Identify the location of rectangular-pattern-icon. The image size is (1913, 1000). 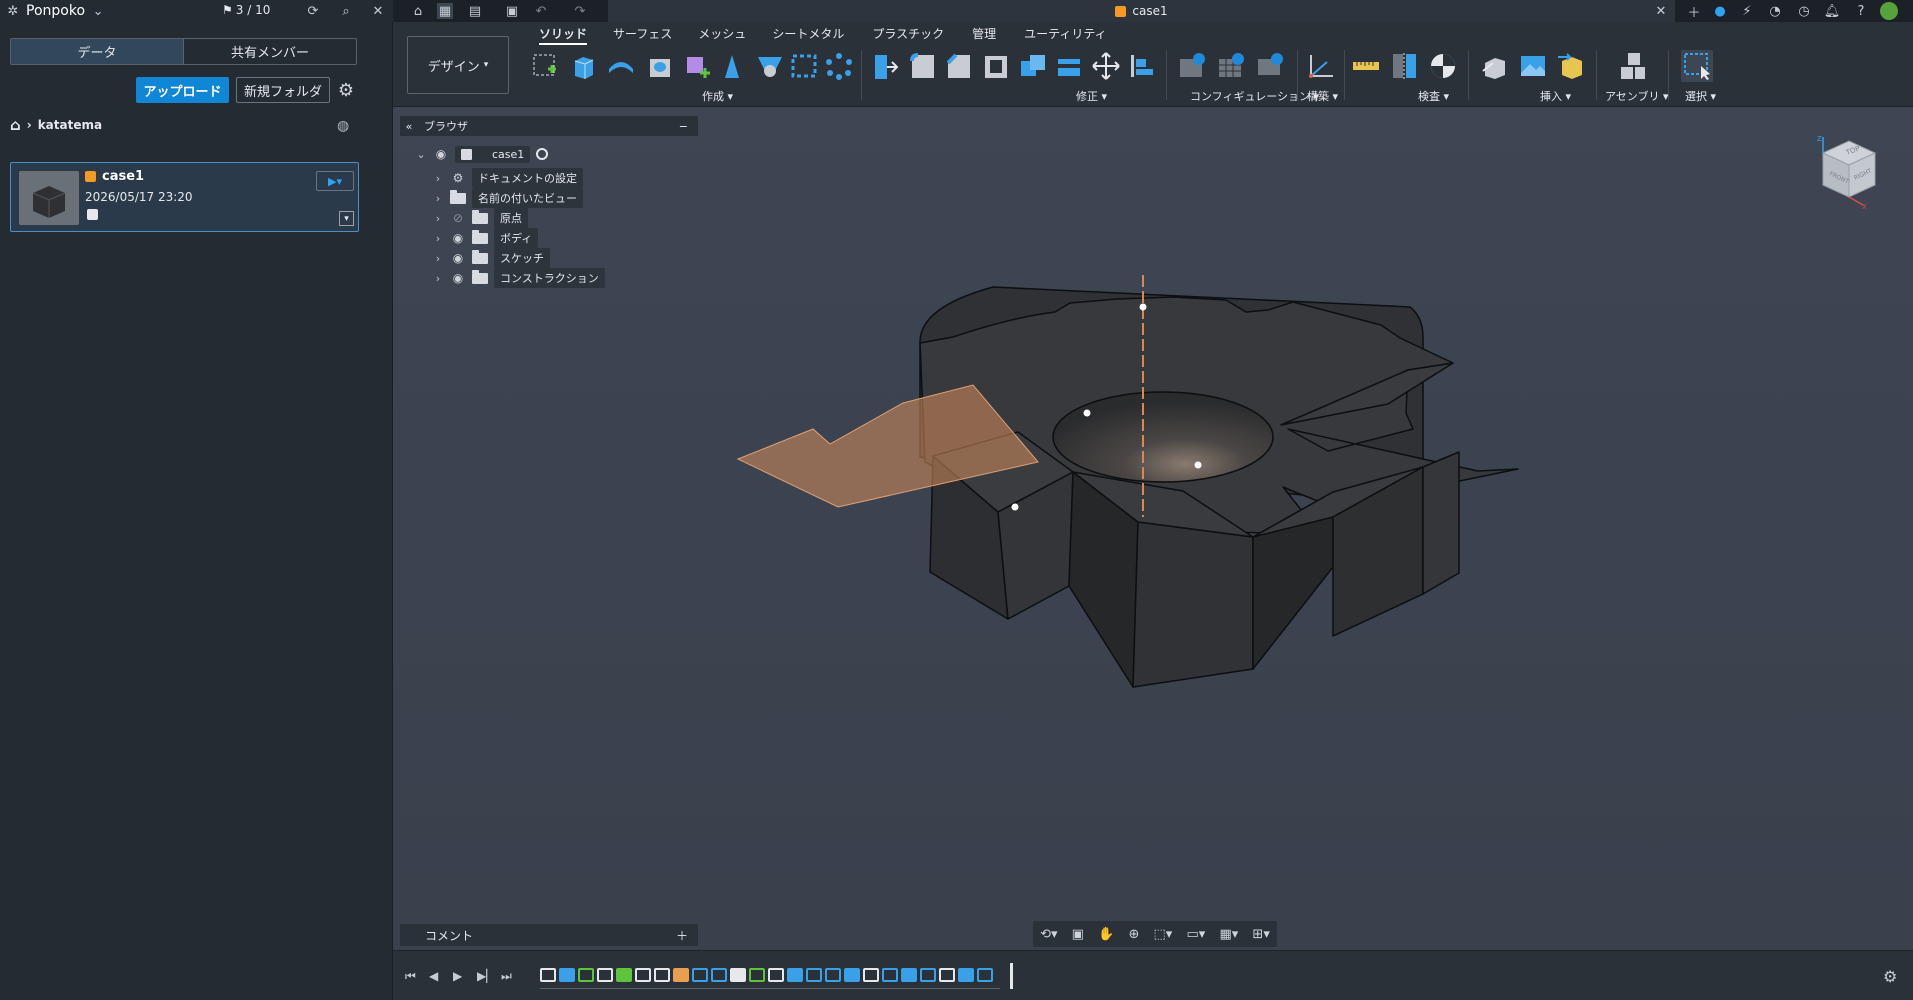
(804, 66).